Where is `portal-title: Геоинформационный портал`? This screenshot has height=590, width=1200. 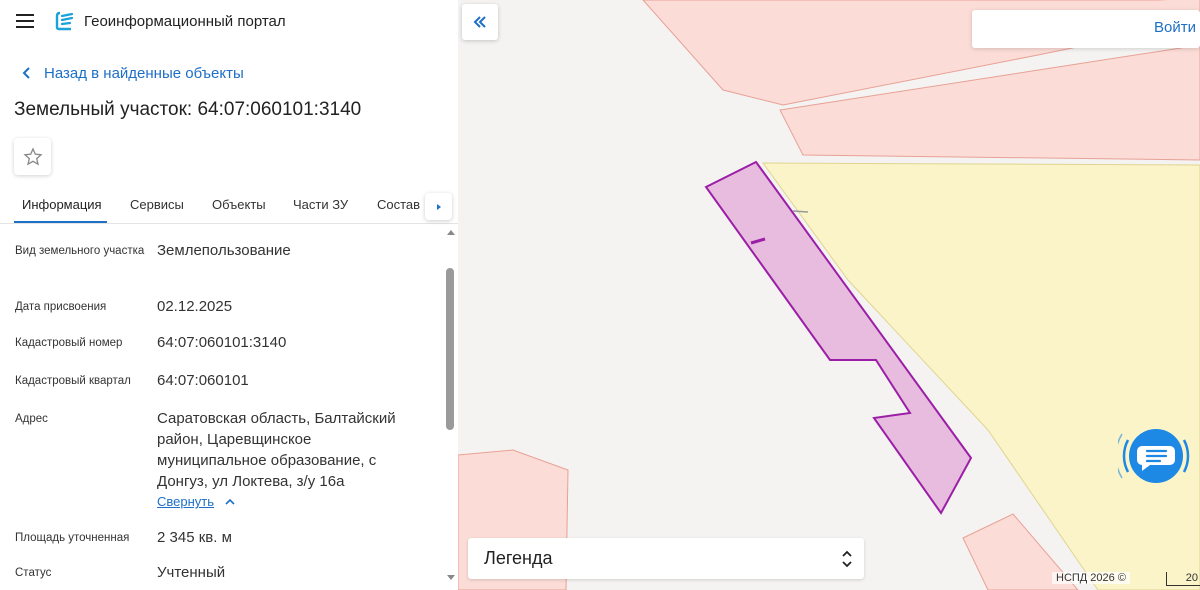 portal-title: Геоинформационный портал is located at coordinates (185, 21).